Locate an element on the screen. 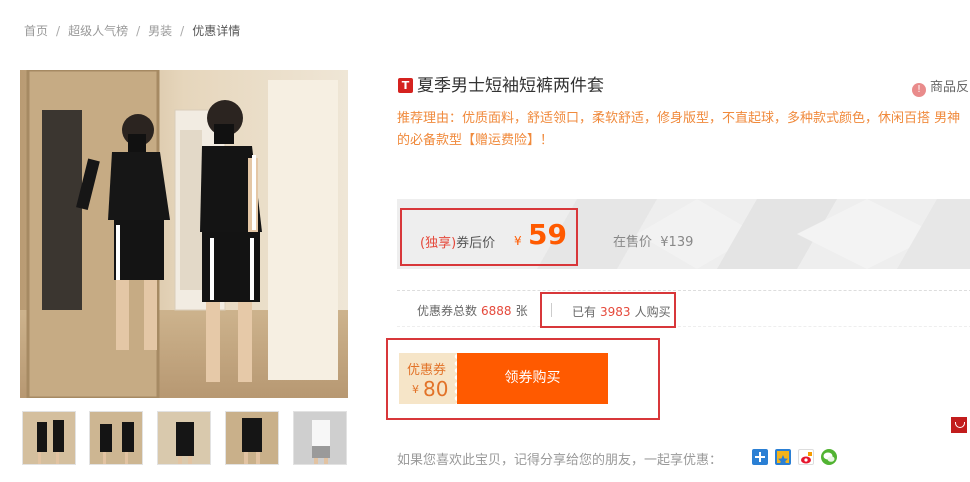 This screenshot has width=970, height=482. coupon-price-box: (独享)券后价 ¥ 59 is located at coordinates (489, 237).